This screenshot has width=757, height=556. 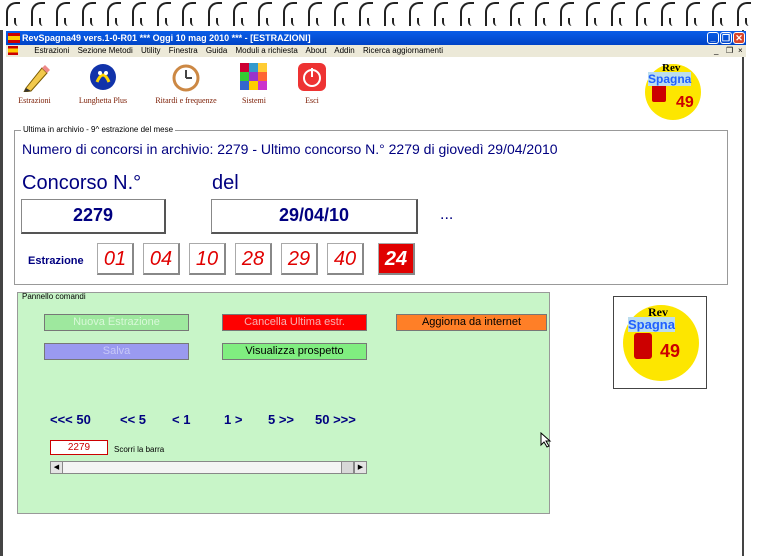 I want to click on mouse-cursor-icon, so click(x=546, y=440).